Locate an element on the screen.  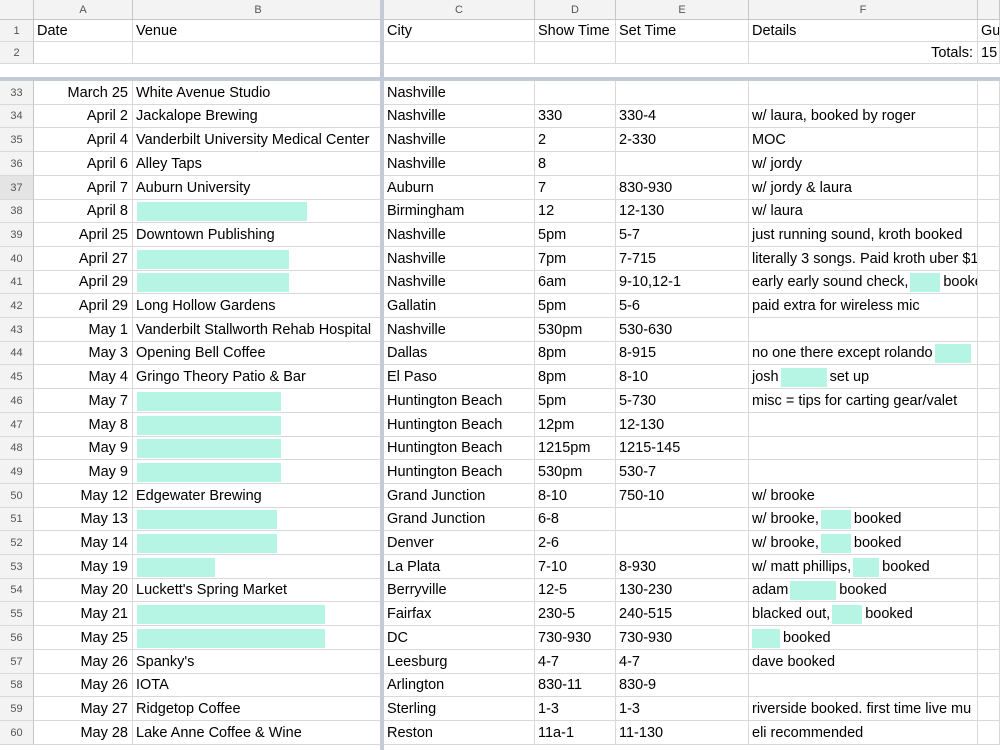
cell-set-time: 5-7 is located at coordinates (682, 235).